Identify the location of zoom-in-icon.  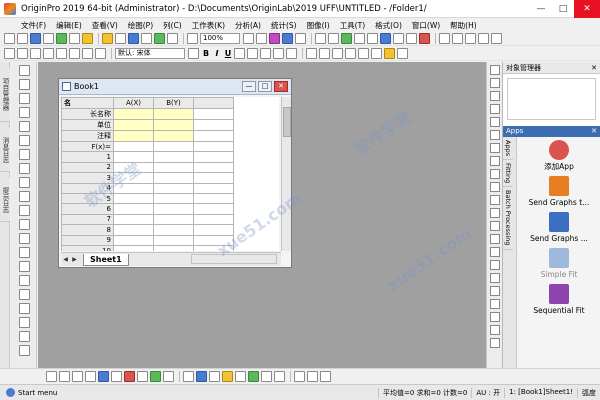
(24, 84).